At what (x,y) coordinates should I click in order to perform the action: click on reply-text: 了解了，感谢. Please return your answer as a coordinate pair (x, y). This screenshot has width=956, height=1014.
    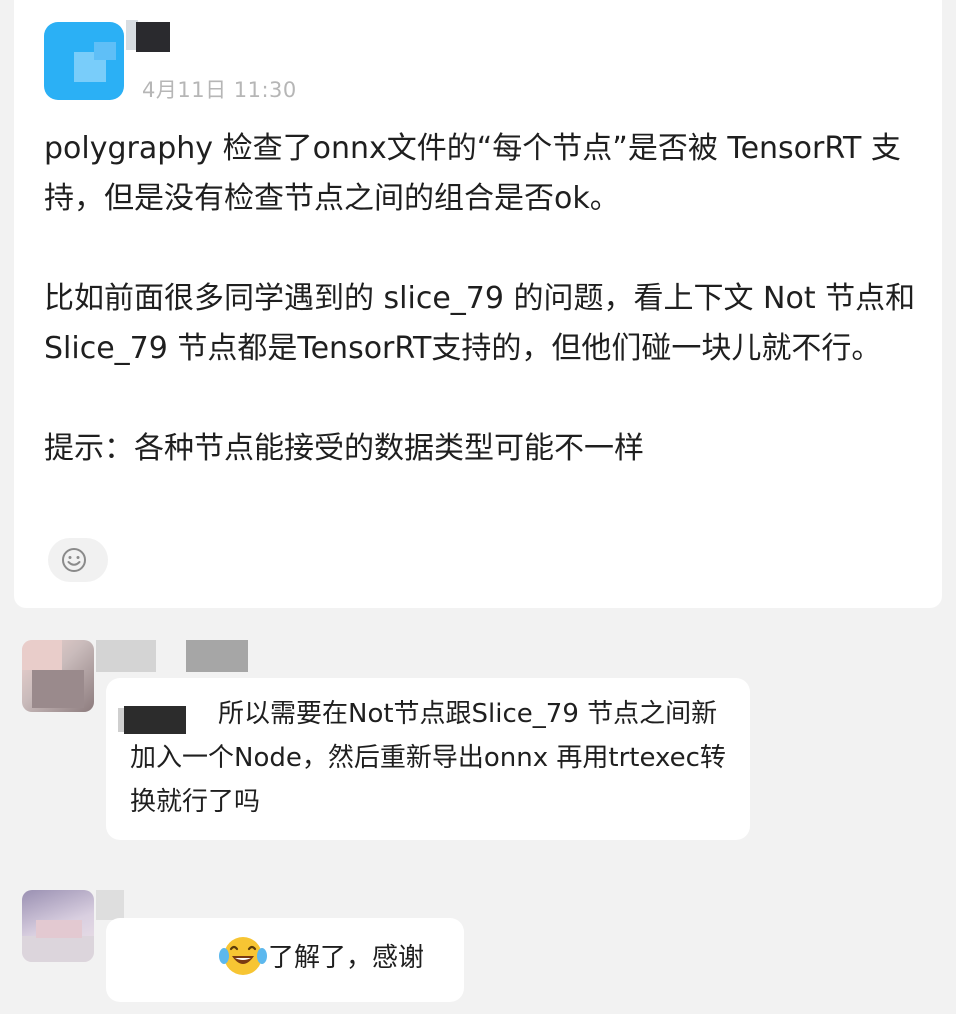
    Looking at the image, I should click on (346, 958).